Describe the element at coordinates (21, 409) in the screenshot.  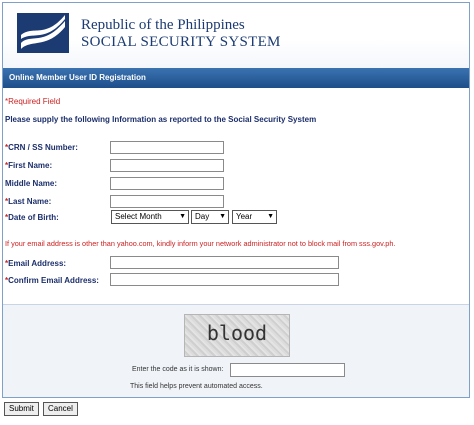
I see `submit-button: Submit` at that location.